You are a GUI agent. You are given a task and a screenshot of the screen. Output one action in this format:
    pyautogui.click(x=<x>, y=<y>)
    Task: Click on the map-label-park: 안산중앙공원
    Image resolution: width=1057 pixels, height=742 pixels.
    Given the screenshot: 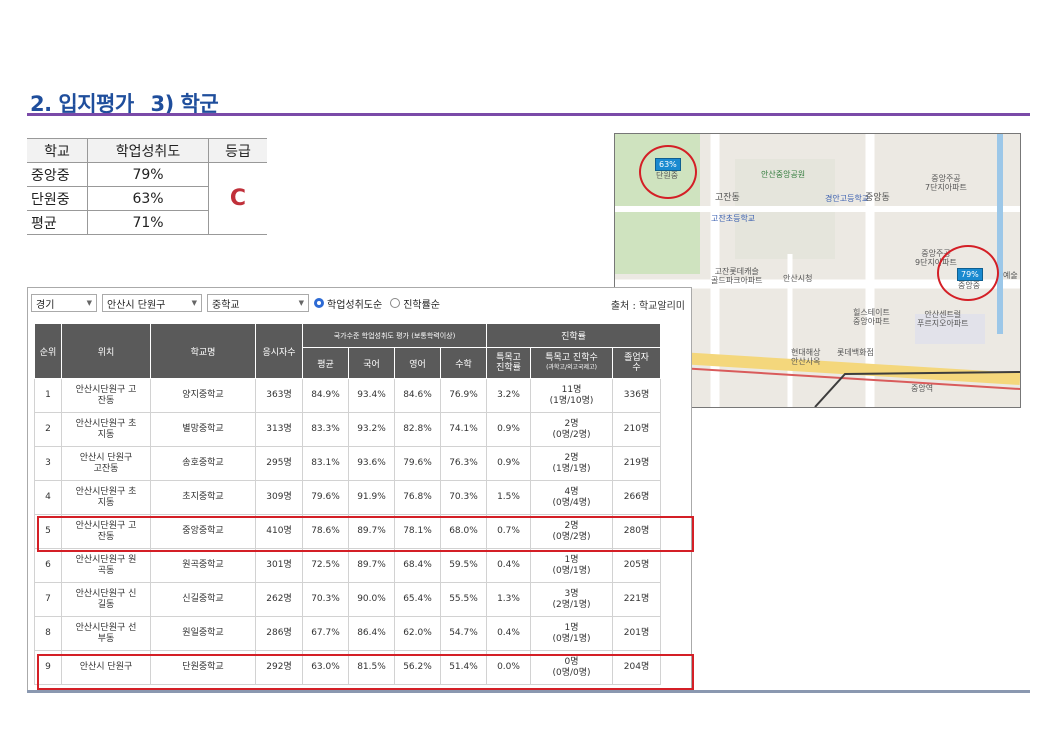 What is the action you would take?
    pyautogui.click(x=783, y=174)
    